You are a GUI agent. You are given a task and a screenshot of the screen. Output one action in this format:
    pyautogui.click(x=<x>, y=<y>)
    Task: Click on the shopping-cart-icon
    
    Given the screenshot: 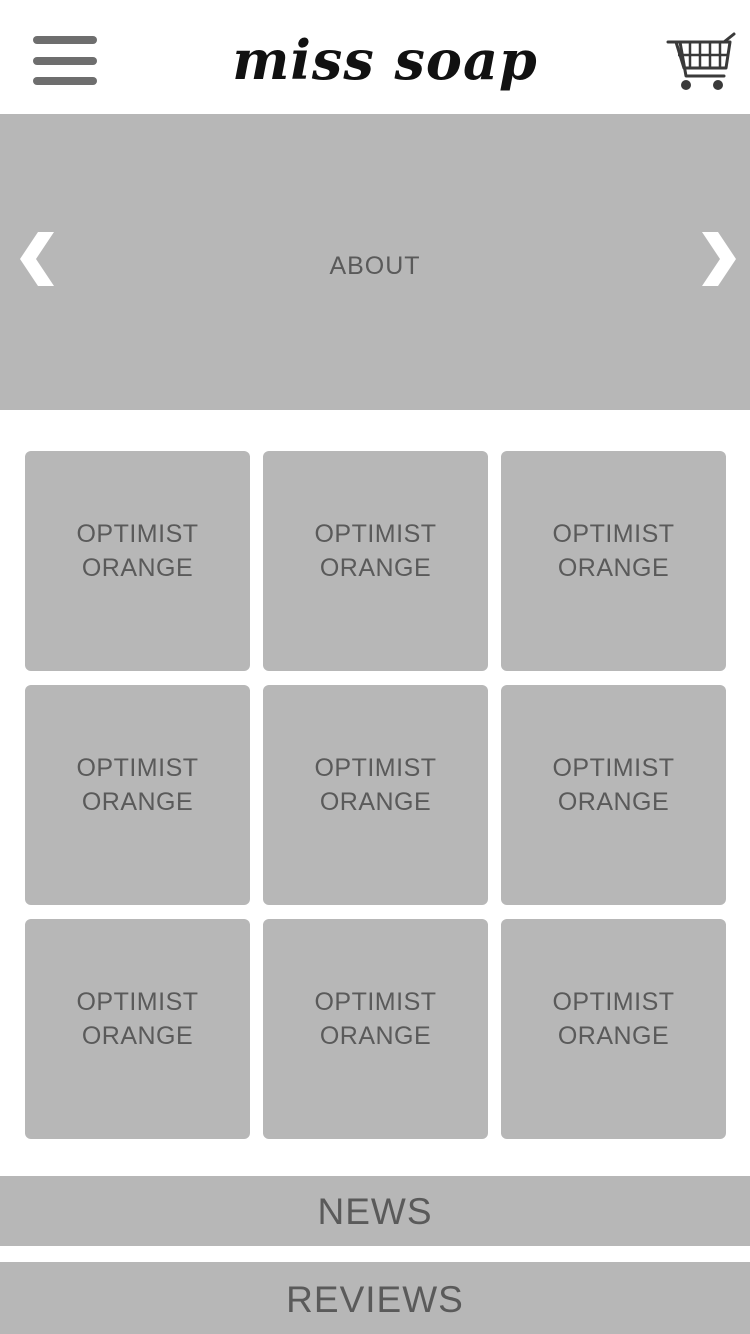 What is the action you would take?
    pyautogui.click(x=702, y=61)
    